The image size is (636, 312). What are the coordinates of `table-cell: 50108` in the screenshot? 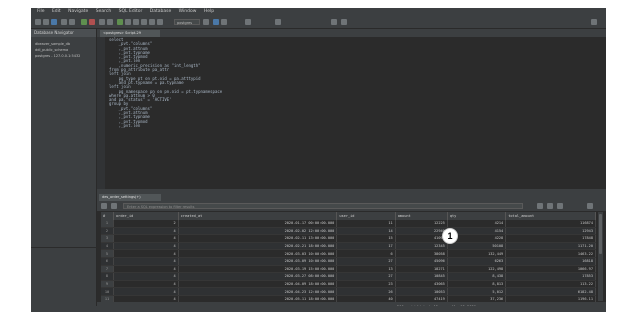 It's located at (477, 246).